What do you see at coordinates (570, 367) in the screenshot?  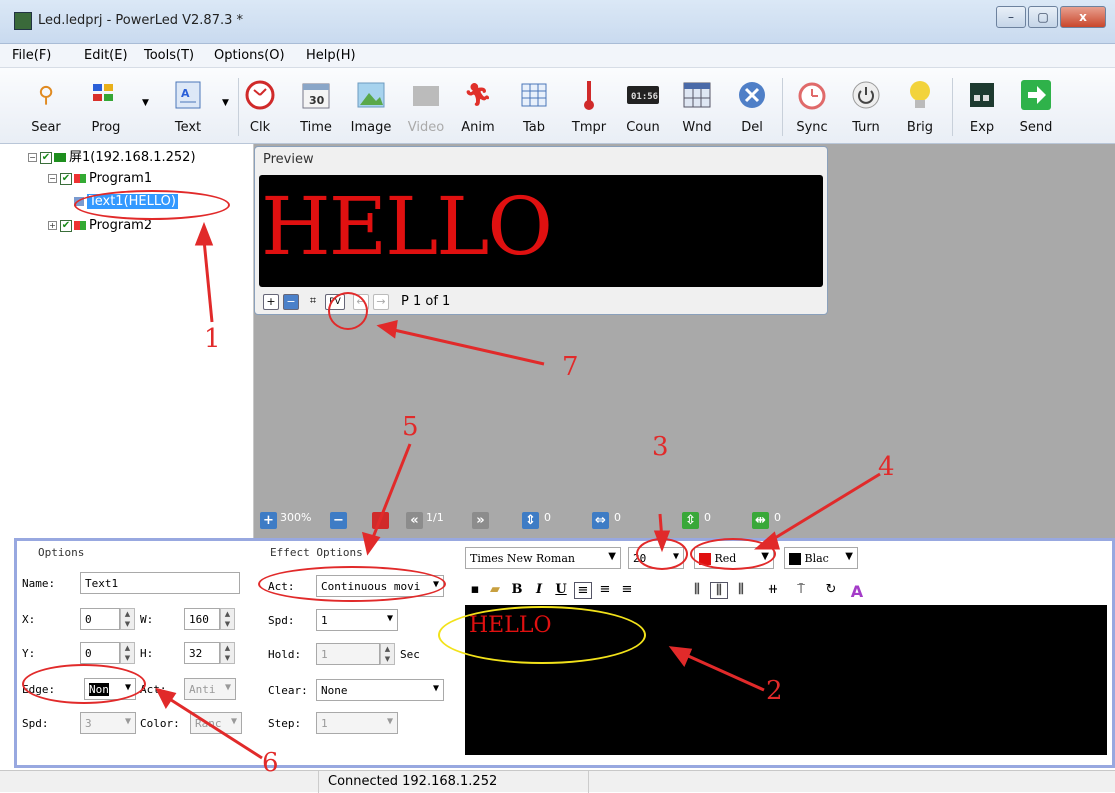 I see `annotation-number-7: 7` at bounding box center [570, 367].